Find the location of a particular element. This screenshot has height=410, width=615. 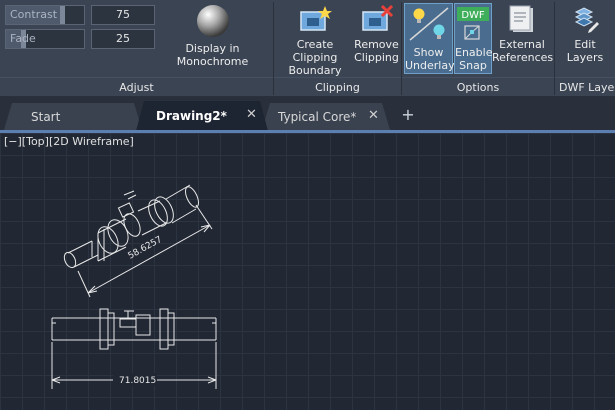

dwf-snap-icon: DWF is located at coordinates (473, 23).